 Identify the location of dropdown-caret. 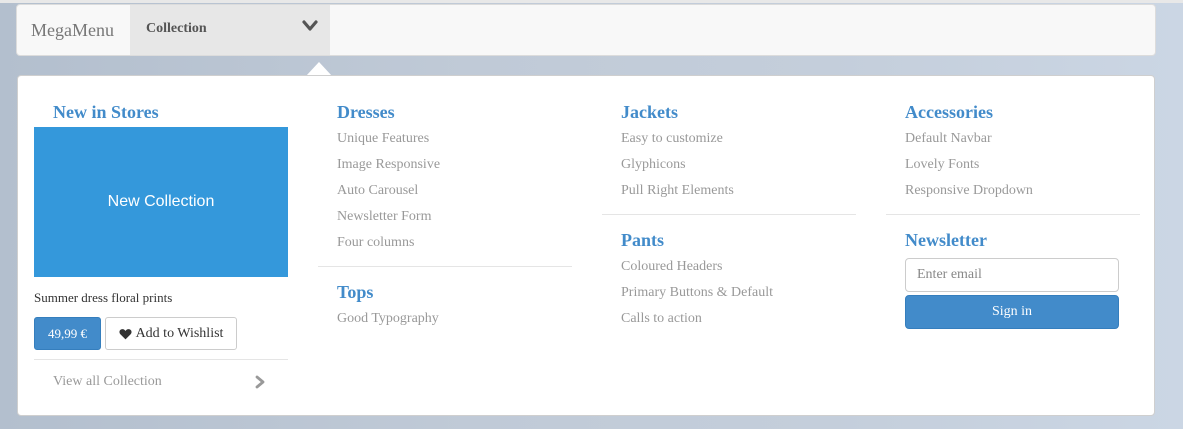
(319, 69).